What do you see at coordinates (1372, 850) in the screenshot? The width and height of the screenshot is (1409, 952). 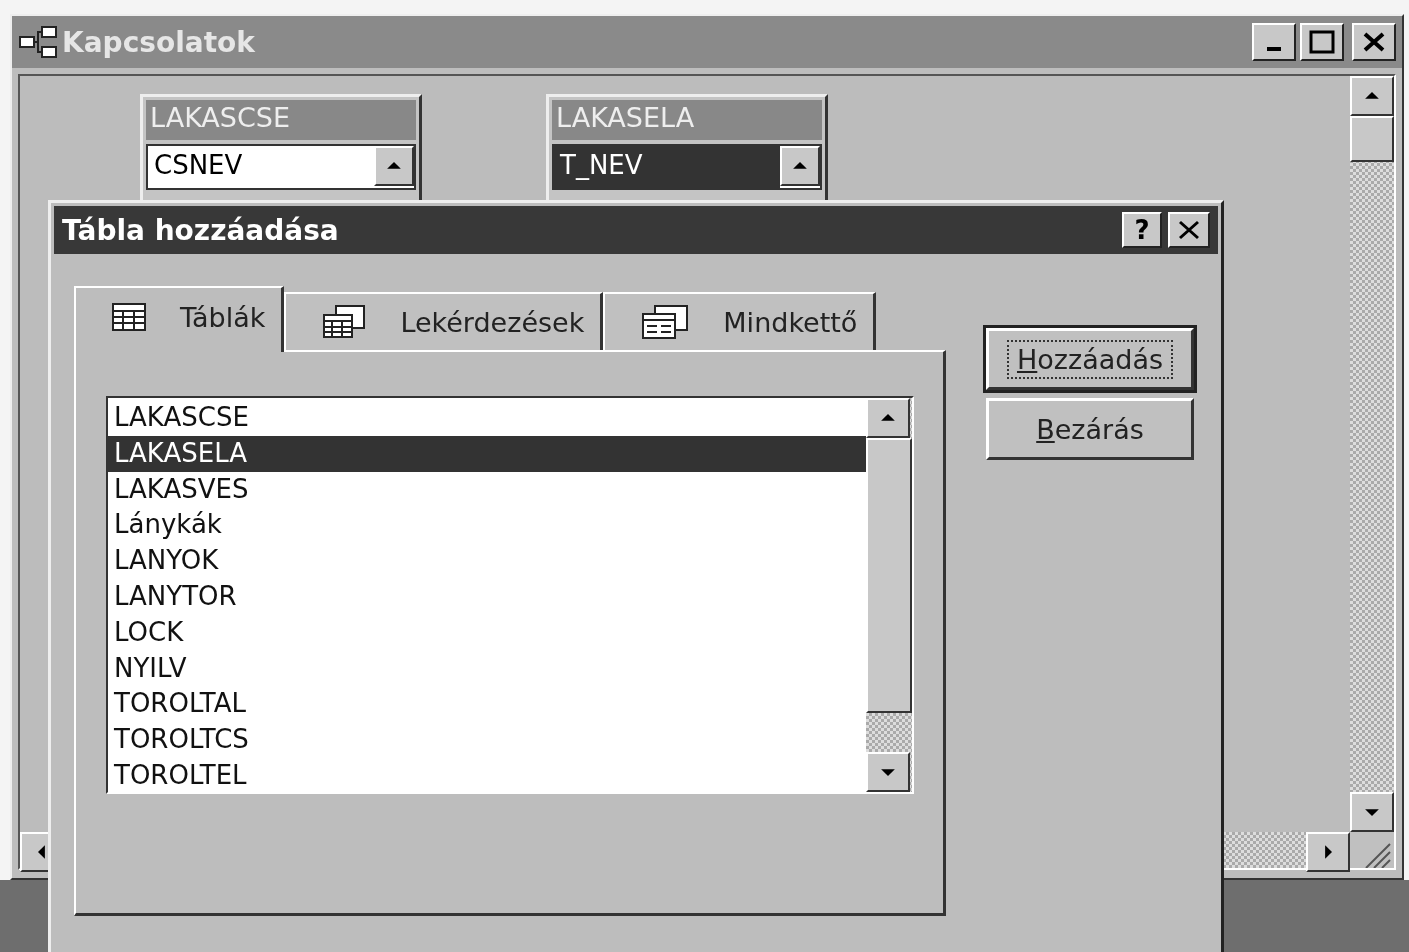 I see `resize-grip-icon` at bounding box center [1372, 850].